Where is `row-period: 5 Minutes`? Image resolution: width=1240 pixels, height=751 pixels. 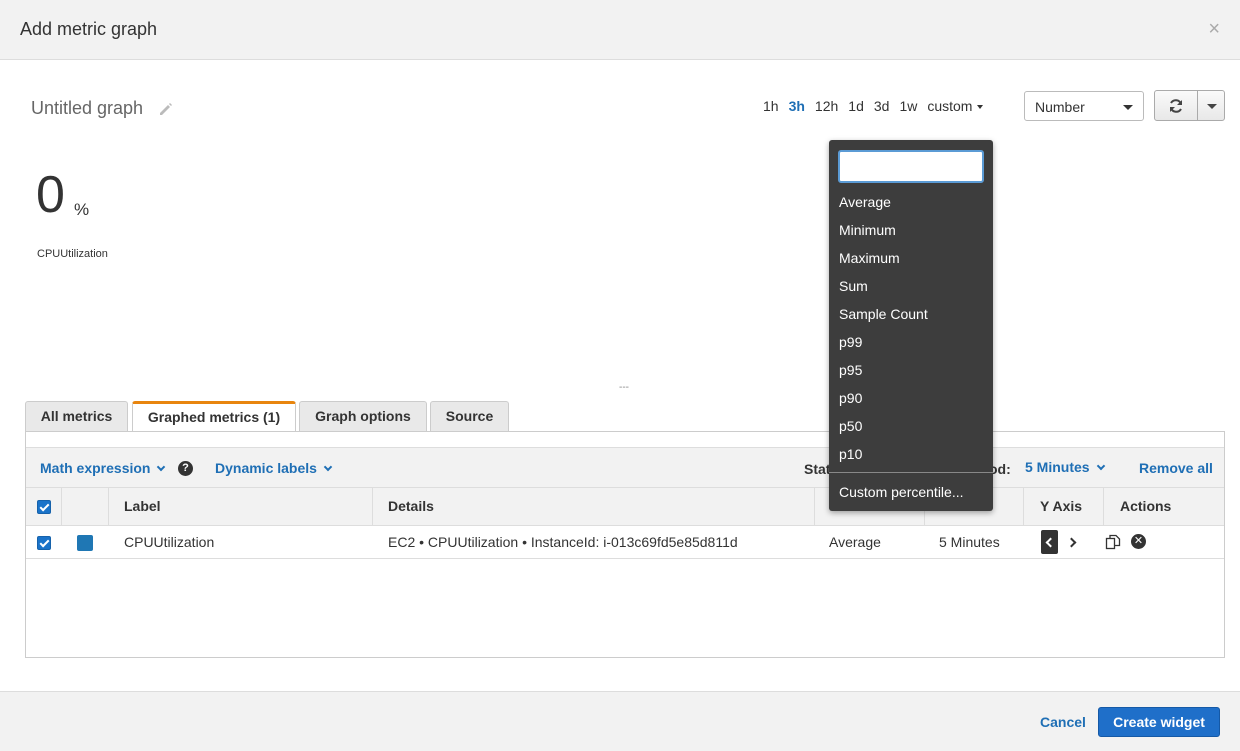 row-period: 5 Minutes is located at coordinates (969, 542).